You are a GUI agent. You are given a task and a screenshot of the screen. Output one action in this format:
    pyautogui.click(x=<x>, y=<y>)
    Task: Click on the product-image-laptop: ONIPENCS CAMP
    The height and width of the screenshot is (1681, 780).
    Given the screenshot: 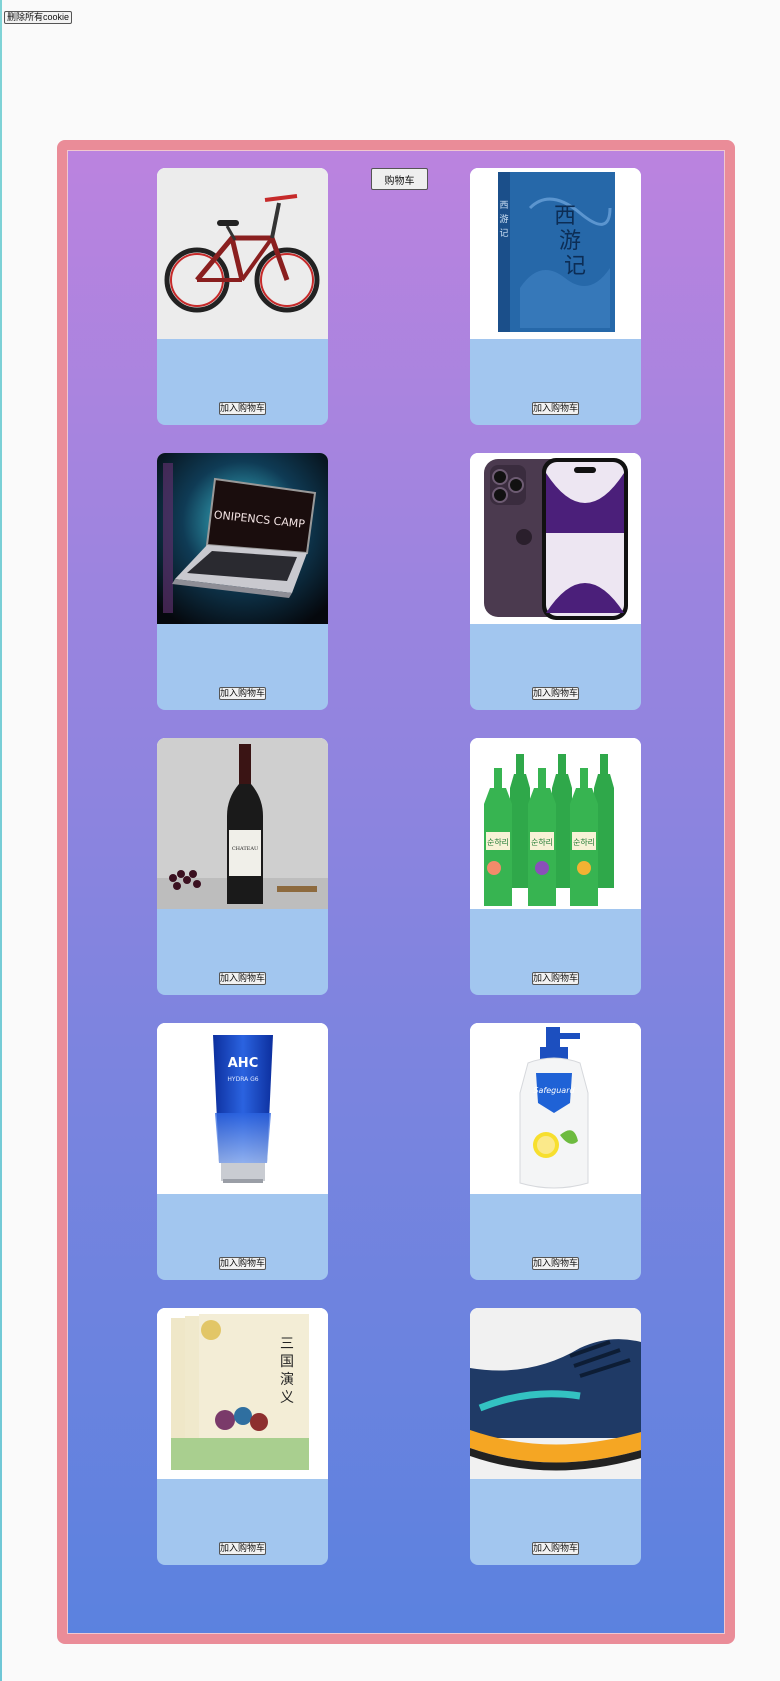 What is the action you would take?
    pyautogui.click(x=242, y=538)
    